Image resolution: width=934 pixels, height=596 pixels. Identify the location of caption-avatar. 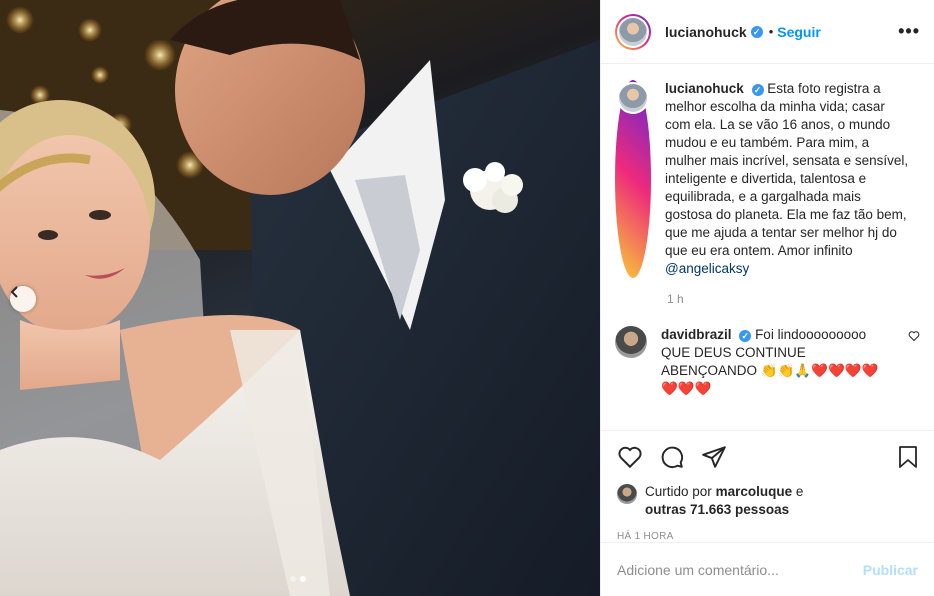
(633, 179).